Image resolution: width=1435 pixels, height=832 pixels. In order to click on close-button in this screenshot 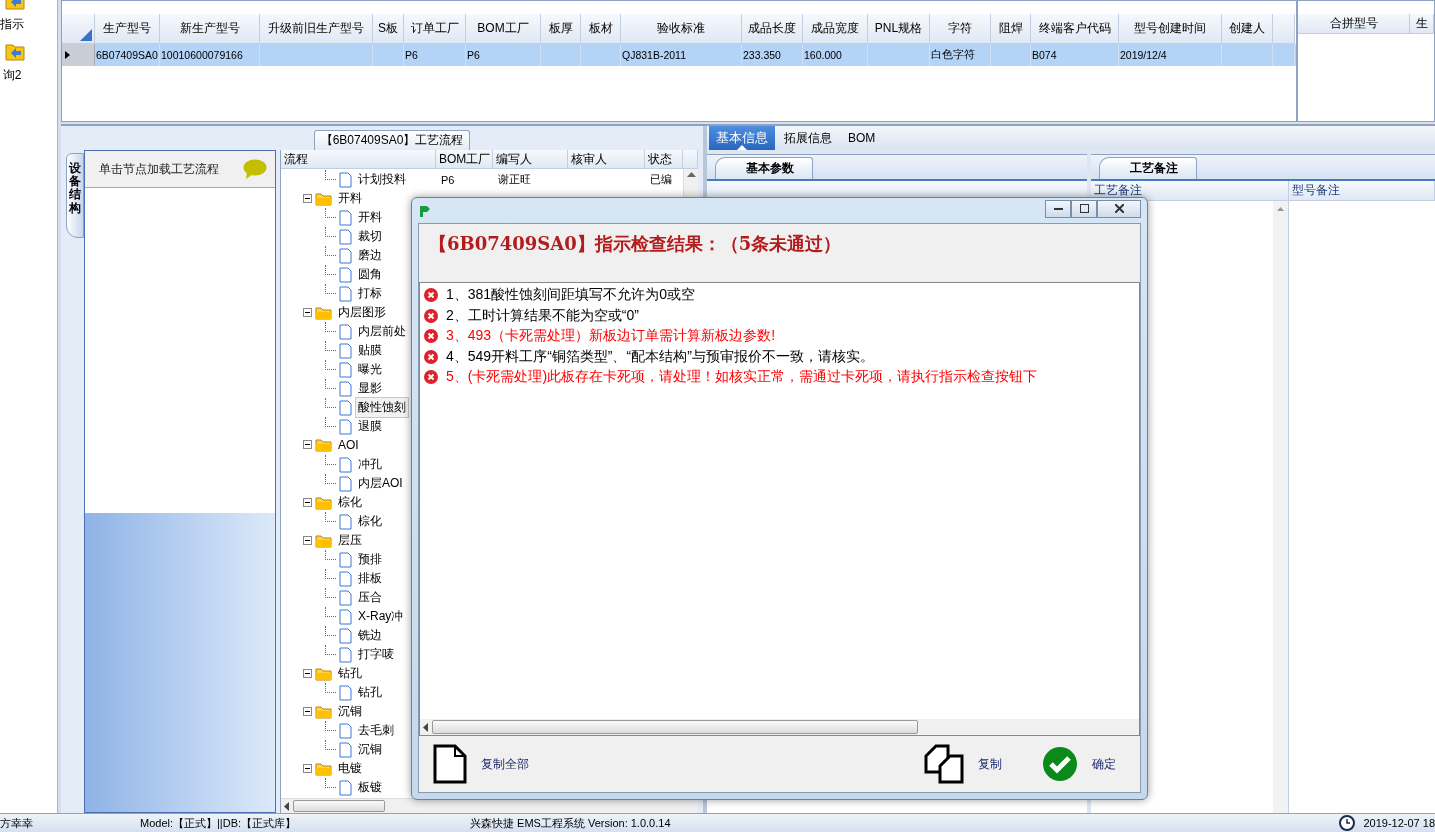, I will do `click(1119, 208)`.